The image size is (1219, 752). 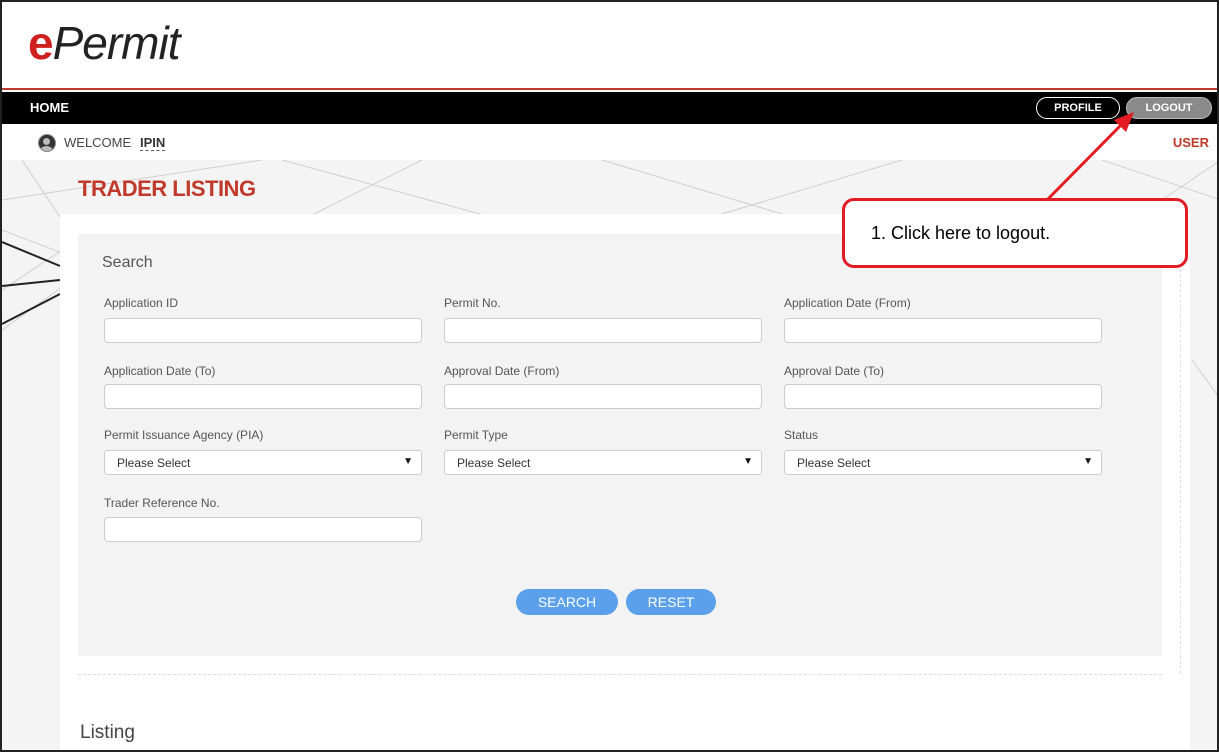 What do you see at coordinates (1169, 108) in the screenshot?
I see `logout-button: LOGOUT` at bounding box center [1169, 108].